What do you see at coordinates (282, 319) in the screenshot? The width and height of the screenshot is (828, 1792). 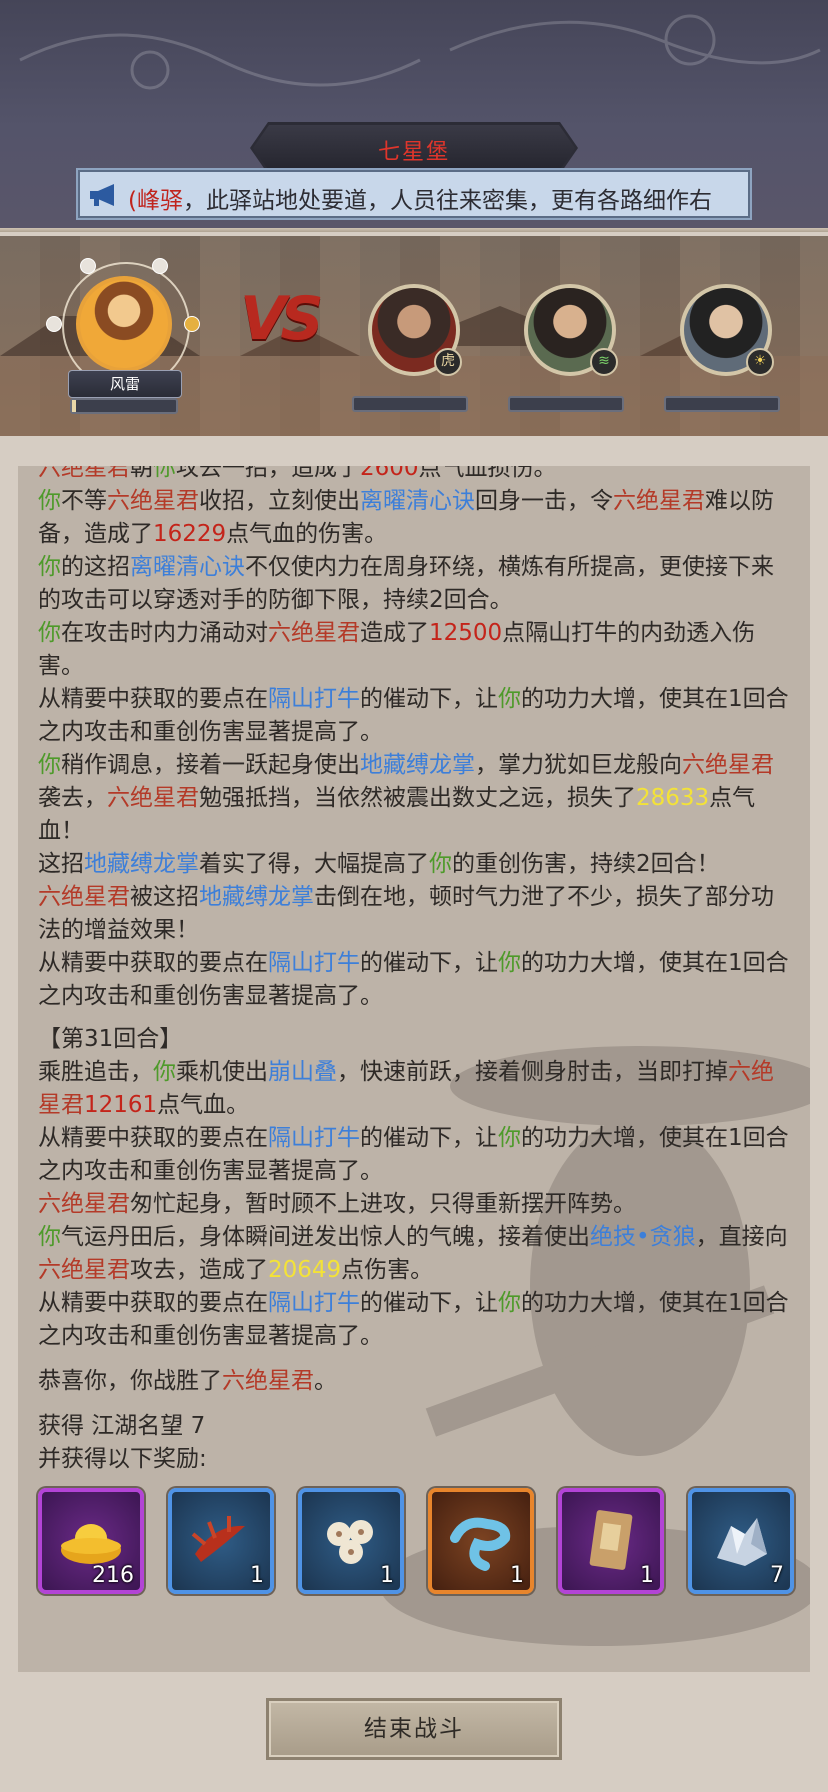 I see `vs-mark: VS` at bounding box center [282, 319].